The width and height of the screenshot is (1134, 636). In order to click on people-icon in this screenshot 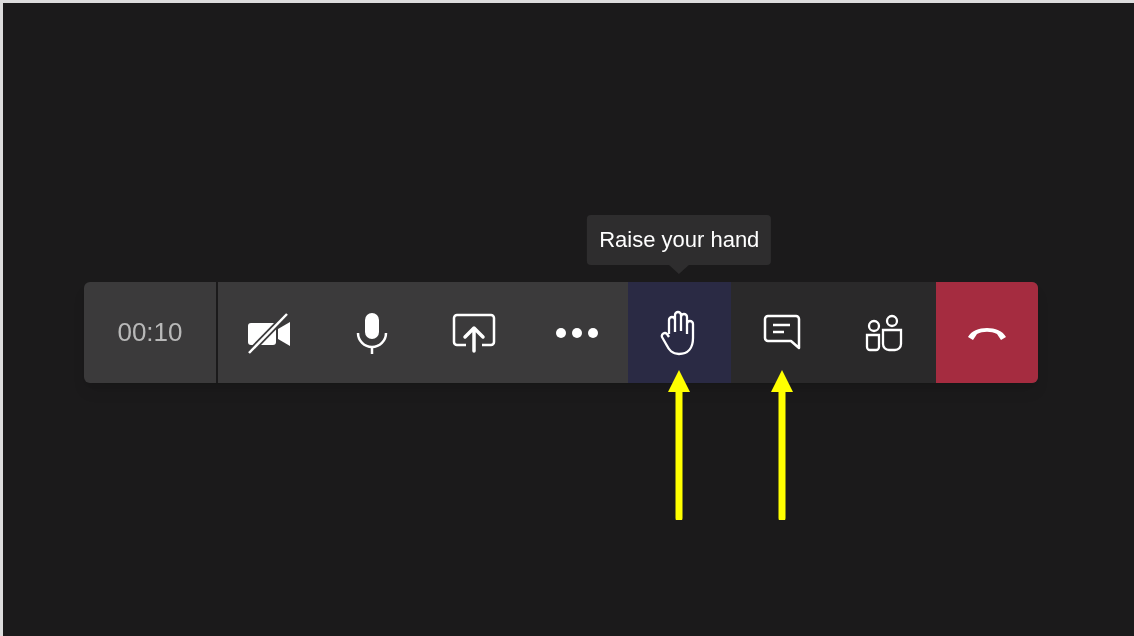, I will do `click(884, 332)`.